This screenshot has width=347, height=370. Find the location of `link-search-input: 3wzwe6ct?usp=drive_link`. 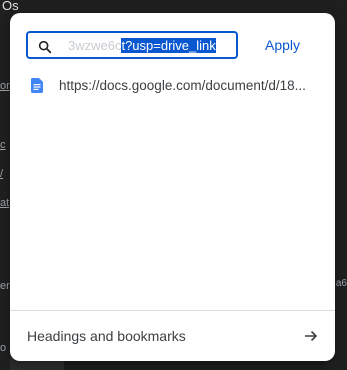

link-search-input: 3wzwe6ct?usp=drive_link is located at coordinates (132, 45).